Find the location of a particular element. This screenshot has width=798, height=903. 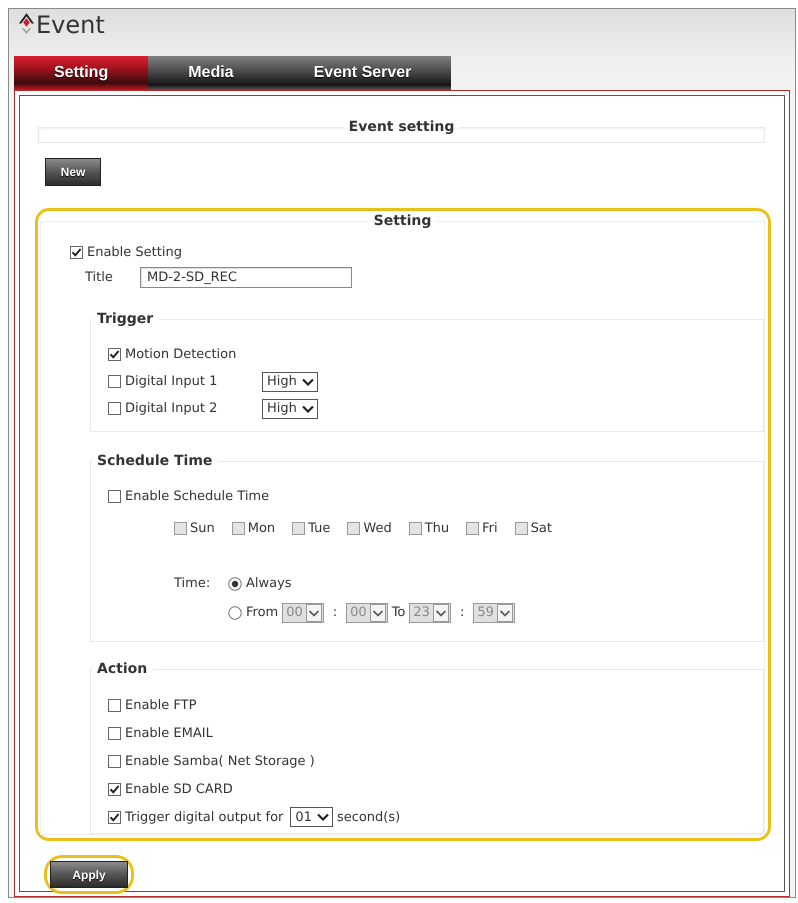

apply-button: Apply is located at coordinates (89, 874).